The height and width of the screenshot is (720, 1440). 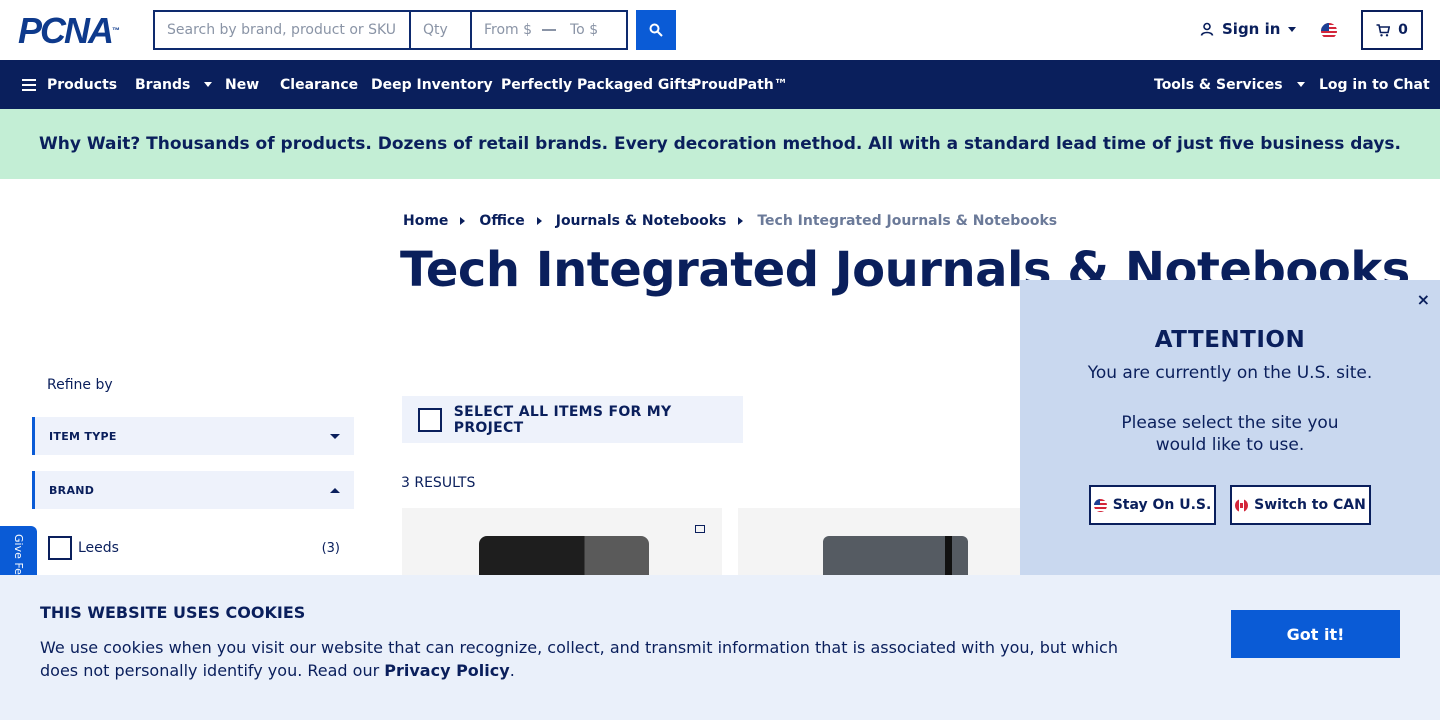 What do you see at coordinates (1403, 30) in the screenshot?
I see `cart-count: 0` at bounding box center [1403, 30].